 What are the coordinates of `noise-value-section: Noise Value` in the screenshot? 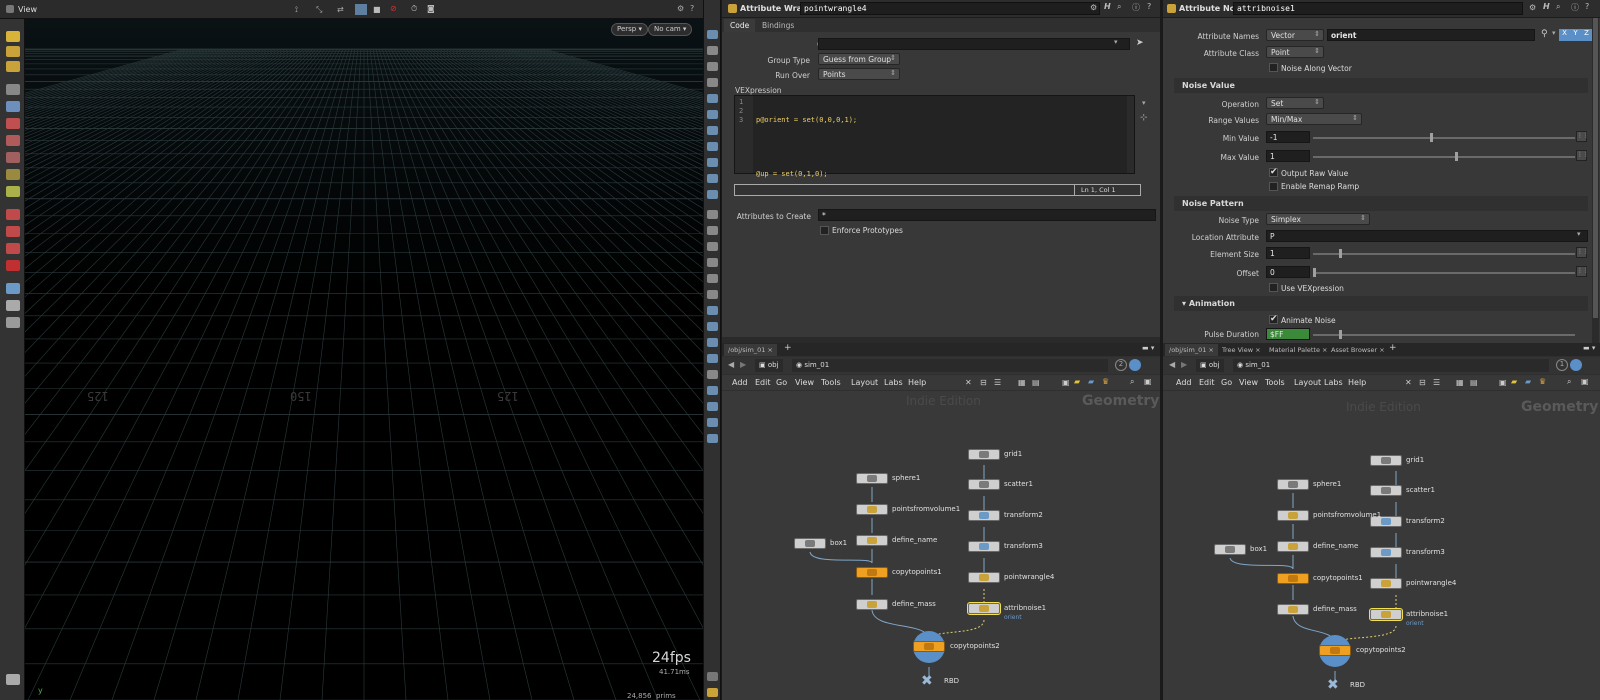 It's located at (1381, 85).